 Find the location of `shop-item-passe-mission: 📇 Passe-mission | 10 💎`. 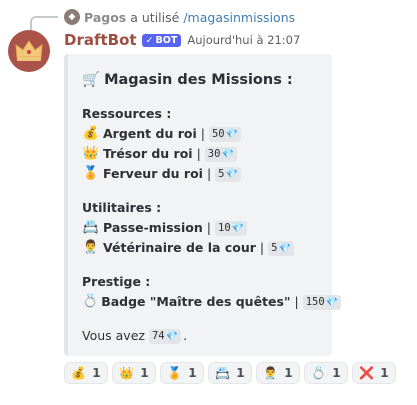

shop-item-passe-mission: 📇 Passe-mission | 10 💎 is located at coordinates (200, 228).